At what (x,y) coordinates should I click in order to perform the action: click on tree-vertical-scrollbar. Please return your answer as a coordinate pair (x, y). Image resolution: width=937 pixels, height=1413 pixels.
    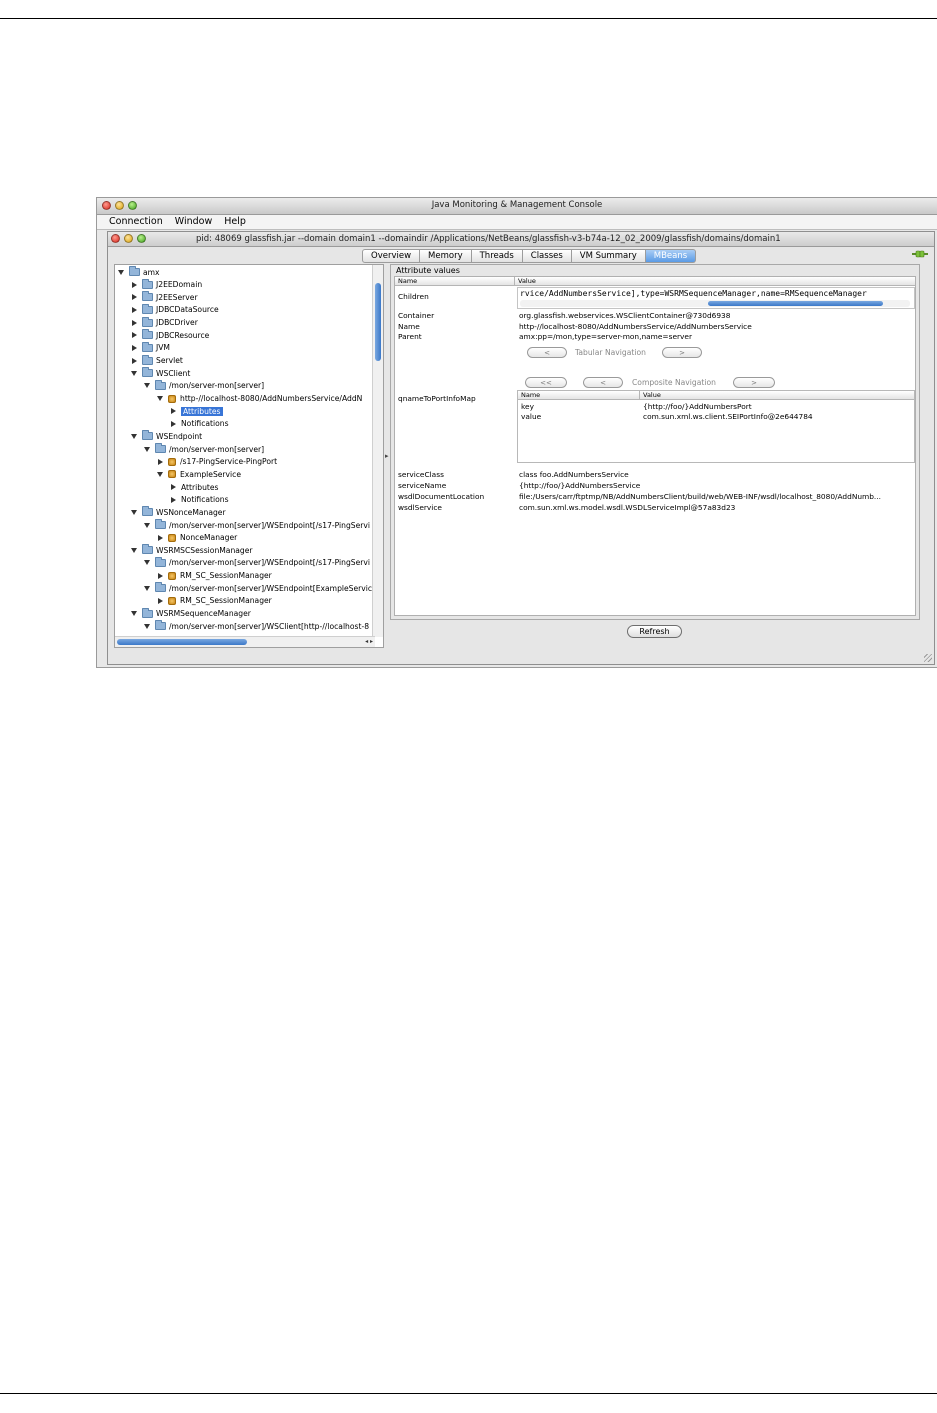
    Looking at the image, I should click on (377, 451).